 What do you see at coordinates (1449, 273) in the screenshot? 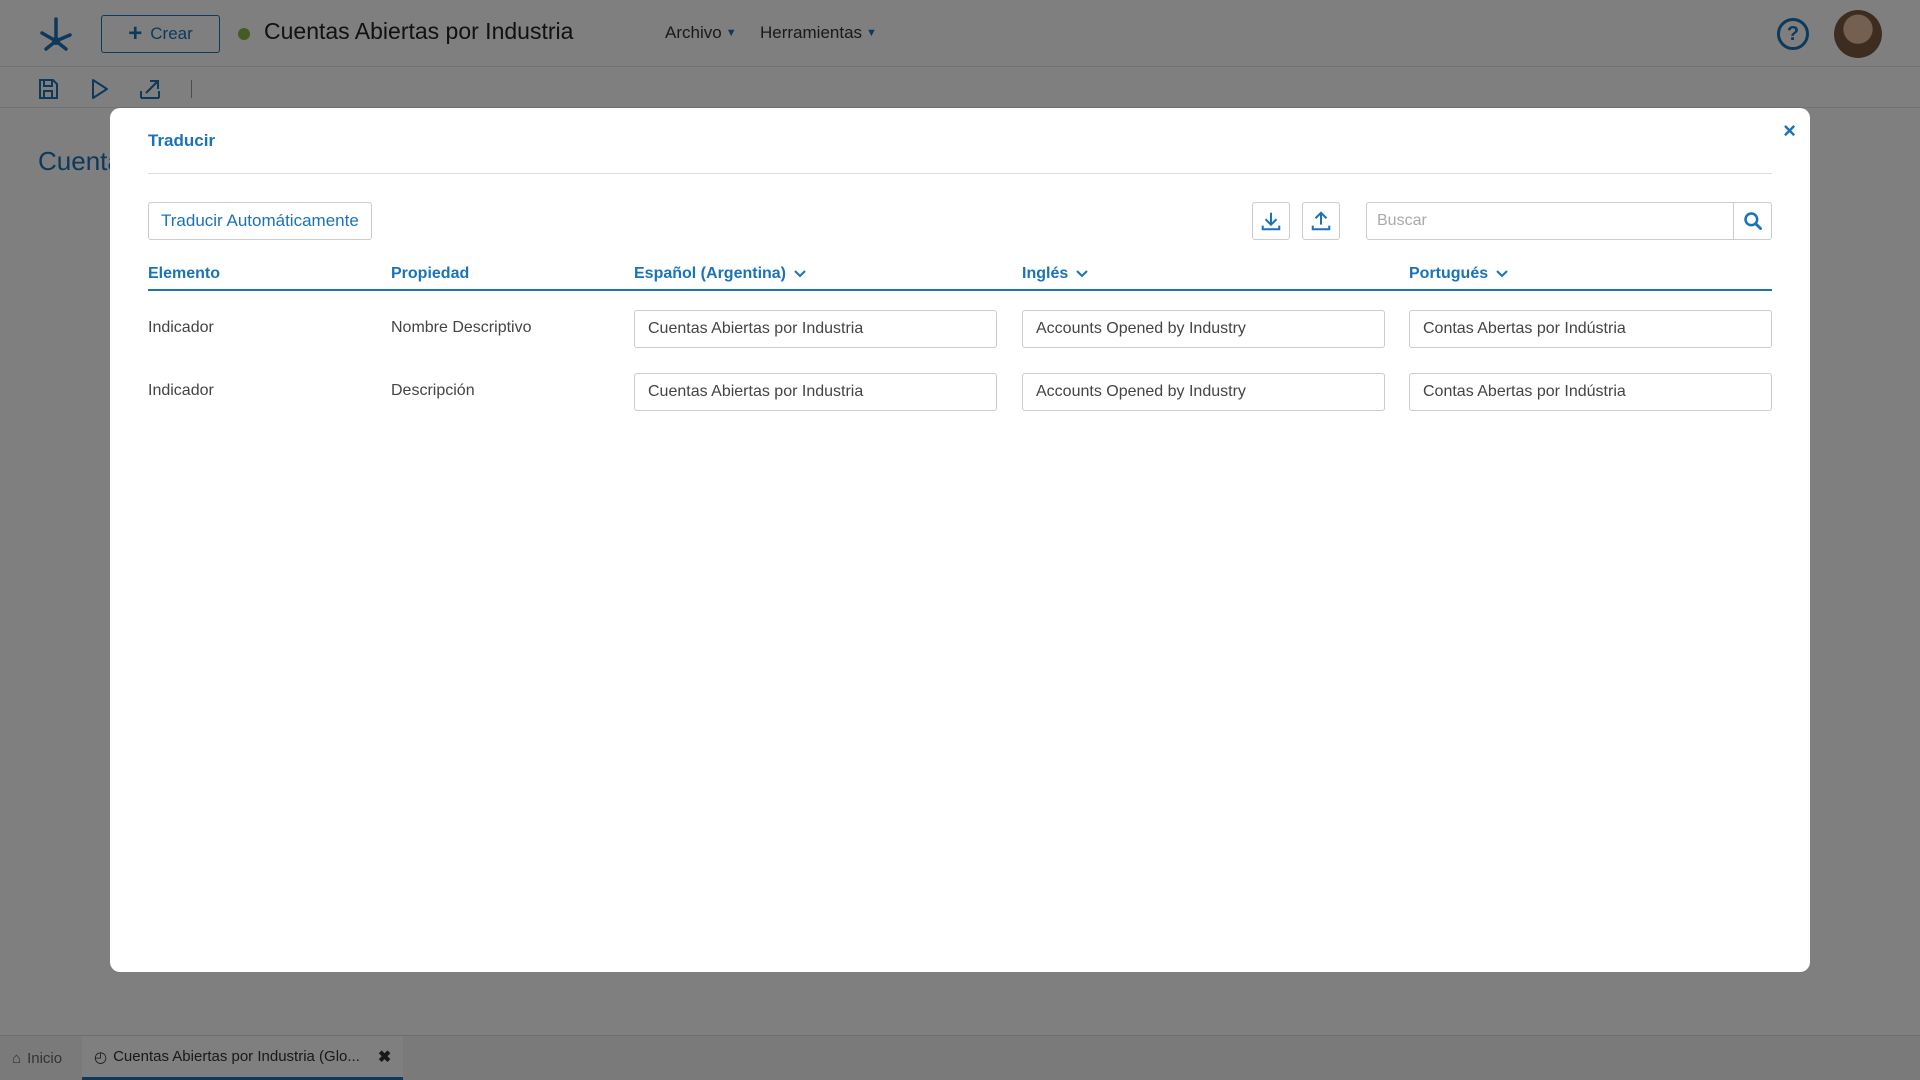
I see `column-header-label: Portugués` at bounding box center [1449, 273].